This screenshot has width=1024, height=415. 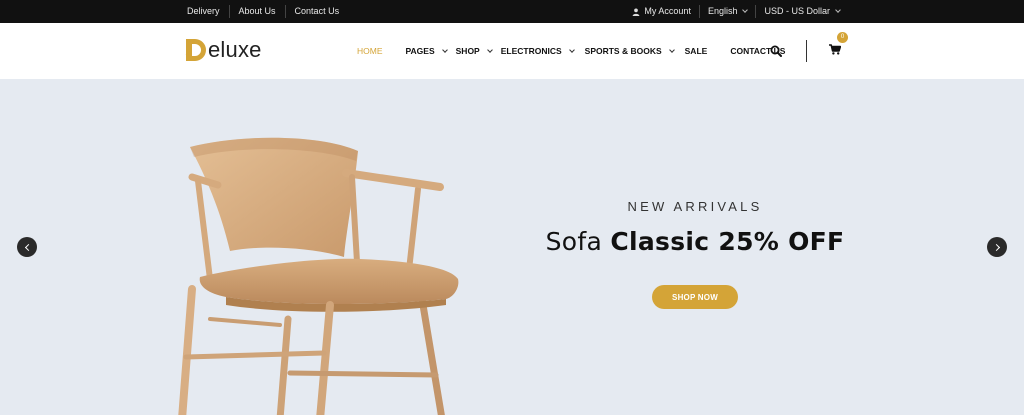 I want to click on chevron-left-icon, so click(x=28, y=247).